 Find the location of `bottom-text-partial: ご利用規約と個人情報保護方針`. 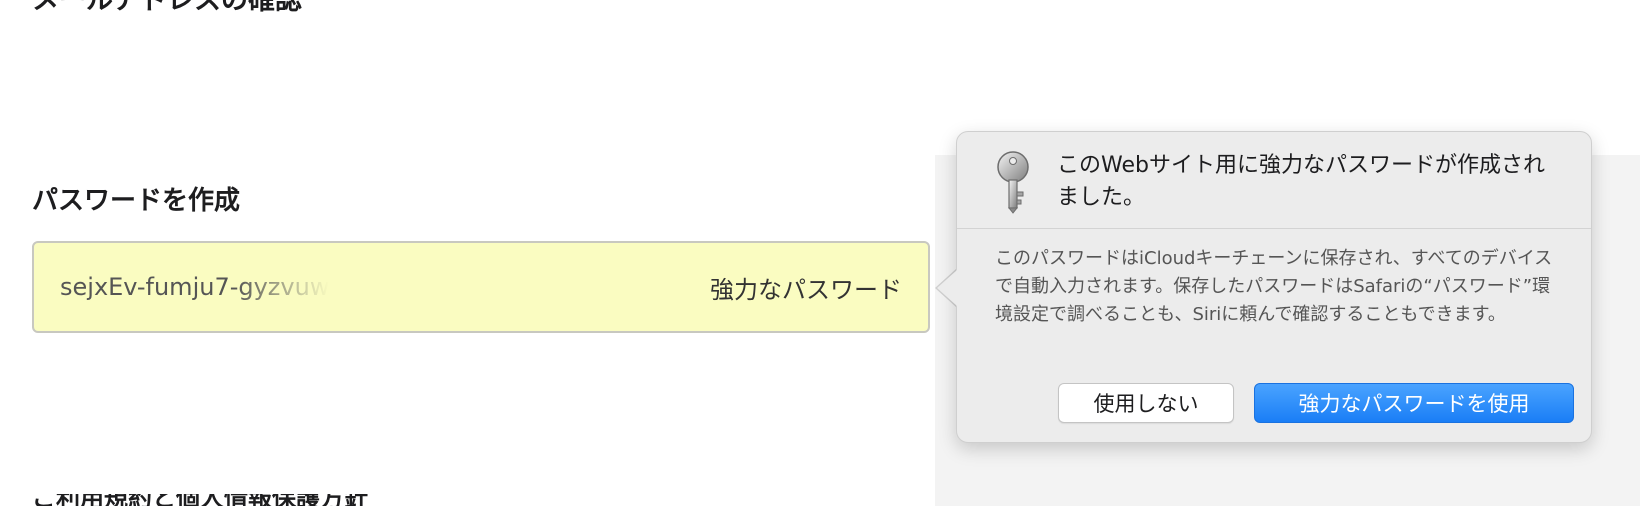

bottom-text-partial: ご利用規約と個人情報保護方針 is located at coordinates (242, 500).